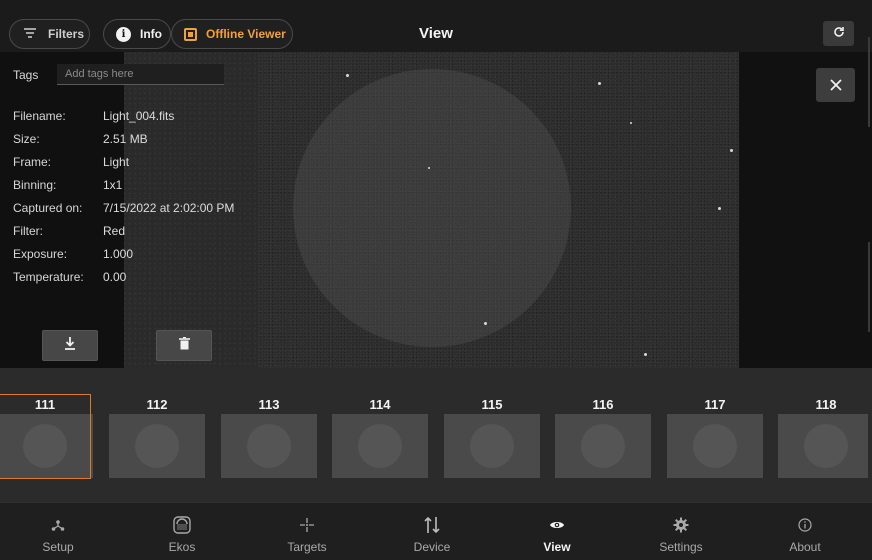 This screenshot has width=872, height=560. What do you see at coordinates (157, 404) in the screenshot?
I see `thumbnail-number: 112` at bounding box center [157, 404].